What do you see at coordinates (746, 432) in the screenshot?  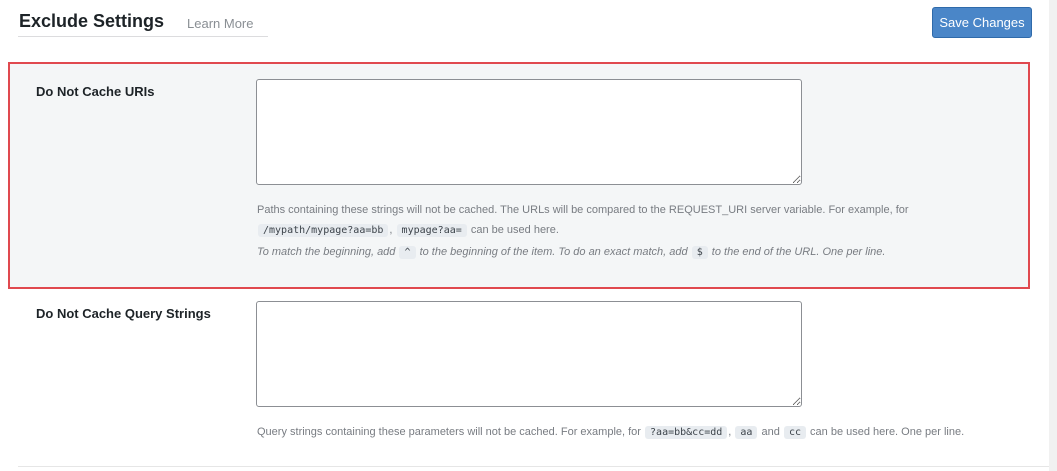 I see `query-example-code-2: aa` at bounding box center [746, 432].